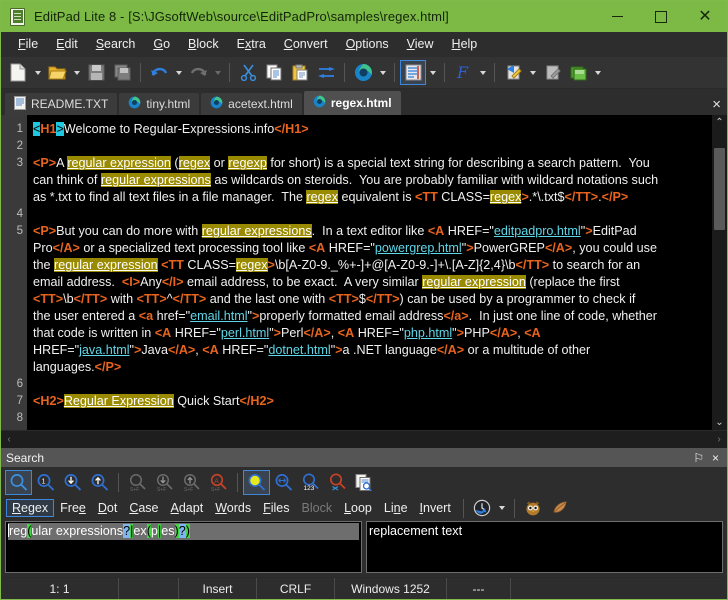 Image resolution: width=728 pixels, height=600 pixels. What do you see at coordinates (233, 508) in the screenshot?
I see `option-words: Words` at bounding box center [233, 508].